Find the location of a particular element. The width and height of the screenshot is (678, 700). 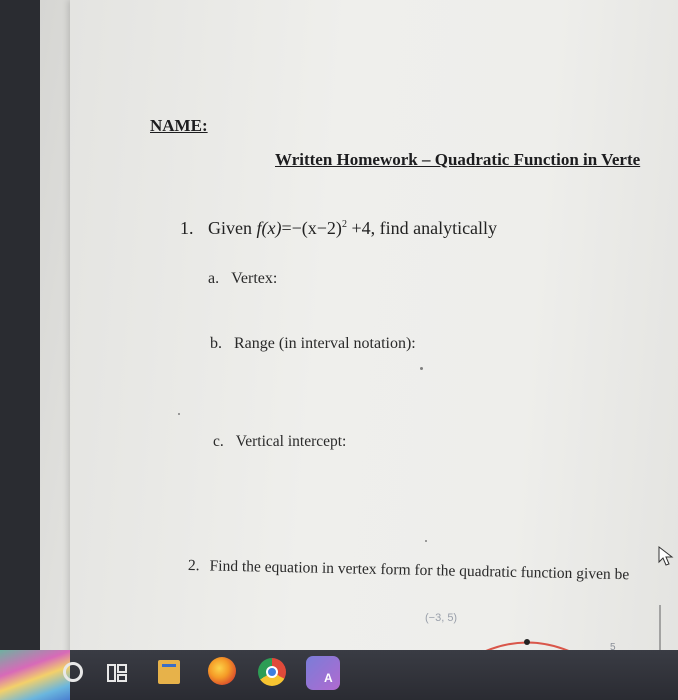

search-icon is located at coordinates (73, 672).